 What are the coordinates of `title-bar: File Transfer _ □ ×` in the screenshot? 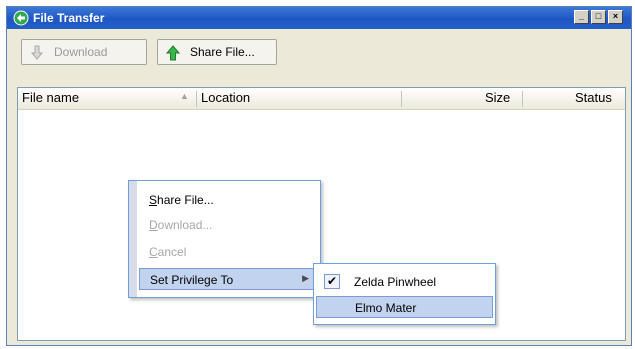 It's located at (319, 18).